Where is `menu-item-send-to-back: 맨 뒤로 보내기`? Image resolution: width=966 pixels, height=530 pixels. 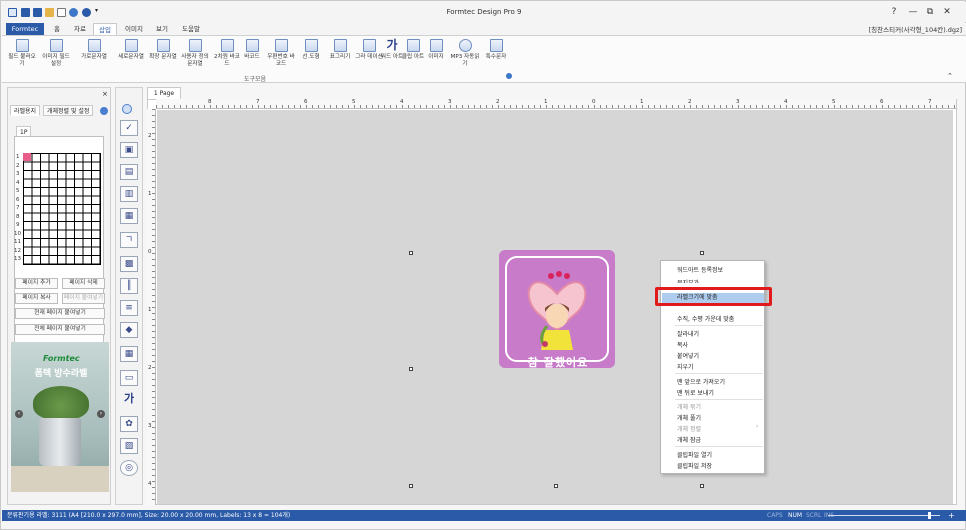 menu-item-send-to-back: 맨 뒤로 보내기 is located at coordinates (720, 392).